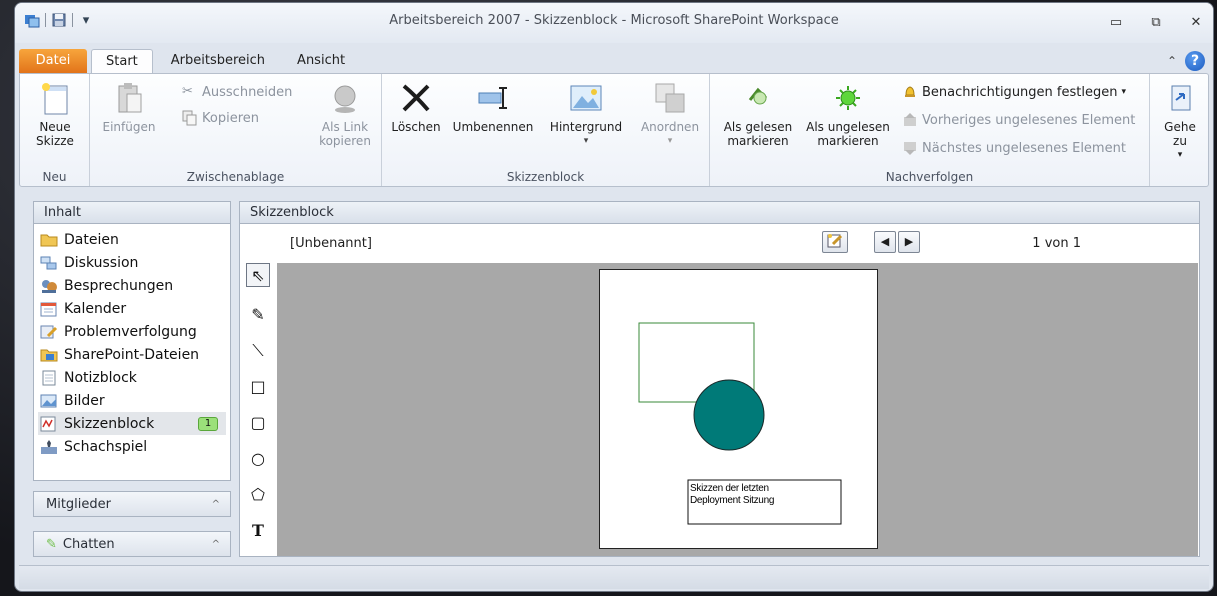 This screenshot has height=596, width=1217. I want to click on new-sketch-button: Neue Skizze, so click(55, 114).